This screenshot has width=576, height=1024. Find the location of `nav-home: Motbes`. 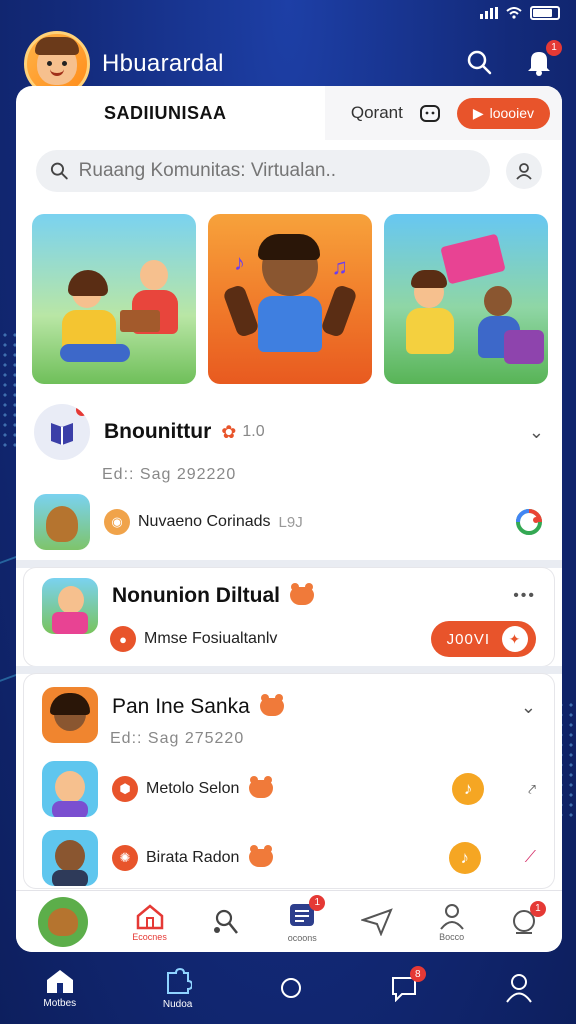

nav-home: Motbes is located at coordinates (59, 988).